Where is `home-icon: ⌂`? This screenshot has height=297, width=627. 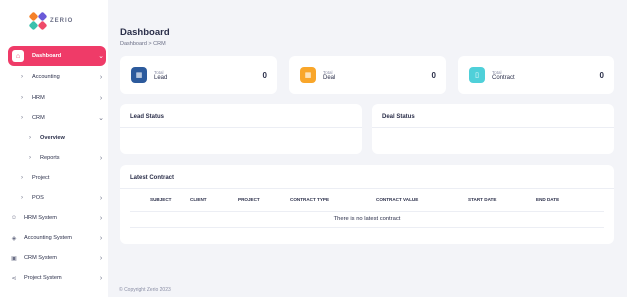
home-icon: ⌂ is located at coordinates (18, 56).